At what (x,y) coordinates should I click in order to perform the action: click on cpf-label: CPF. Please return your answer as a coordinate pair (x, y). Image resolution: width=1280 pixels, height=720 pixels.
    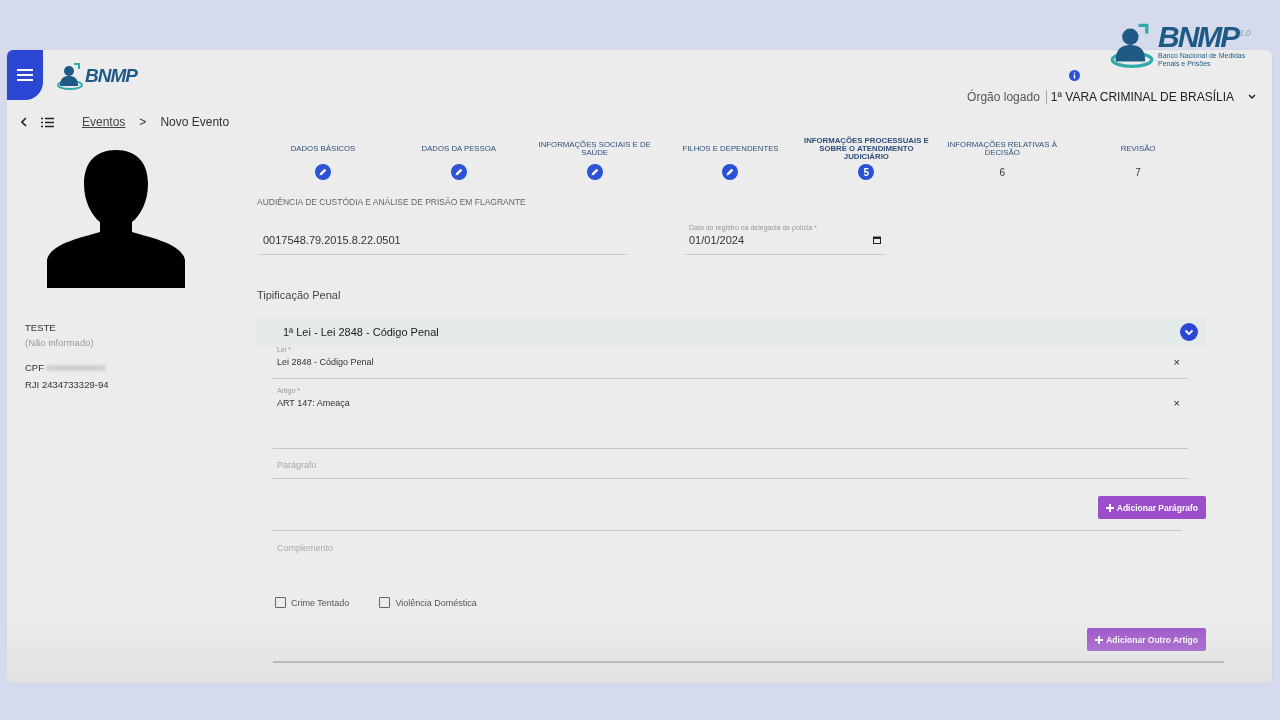
    Looking at the image, I should click on (34, 367).